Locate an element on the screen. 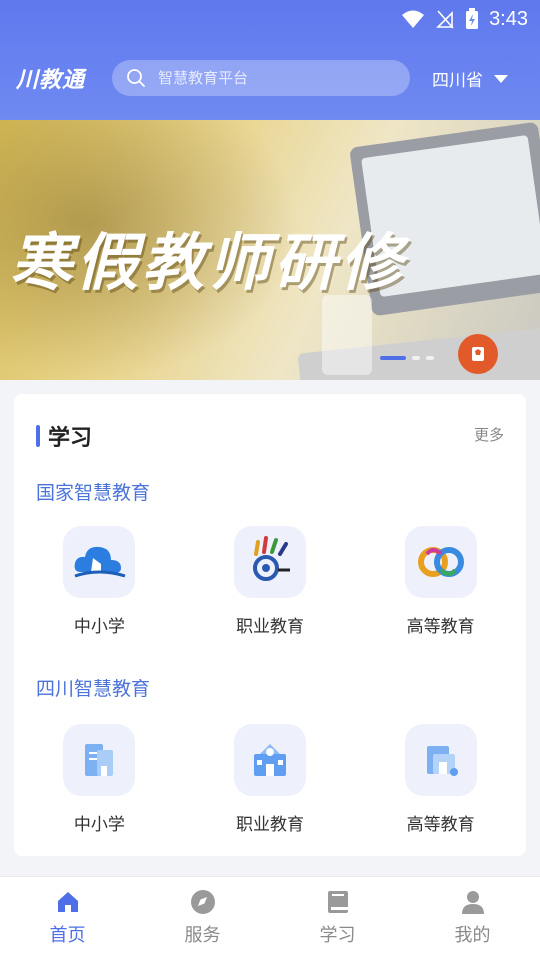 The image size is (540, 960). no-signal-icon is located at coordinates (445, 19).